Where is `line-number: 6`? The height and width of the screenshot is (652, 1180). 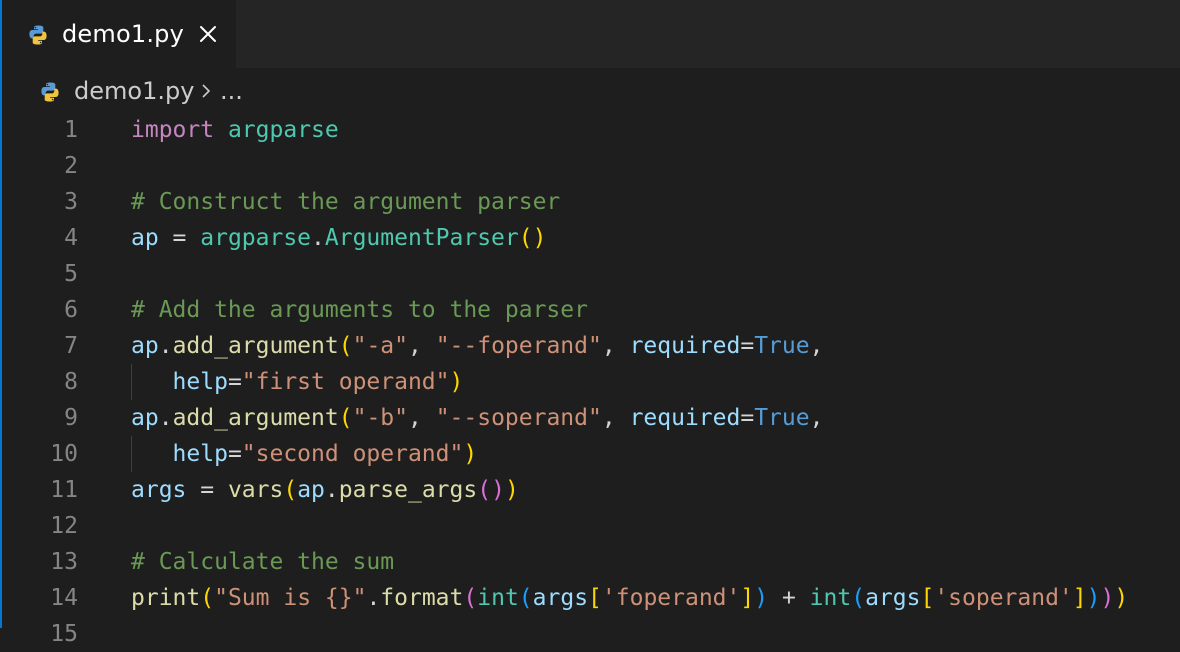
line-number: 6 is located at coordinates (71, 310).